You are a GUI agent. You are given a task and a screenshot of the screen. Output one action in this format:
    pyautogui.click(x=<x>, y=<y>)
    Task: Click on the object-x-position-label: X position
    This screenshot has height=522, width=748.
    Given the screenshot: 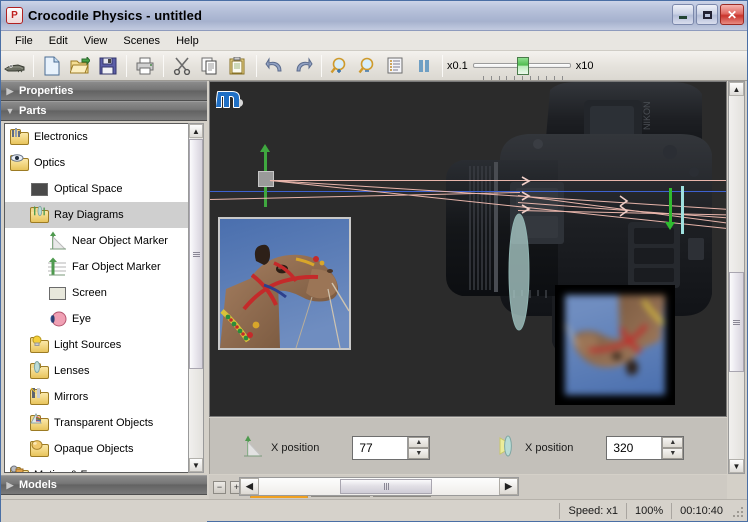 What is the action you would take?
    pyautogui.click(x=295, y=447)
    